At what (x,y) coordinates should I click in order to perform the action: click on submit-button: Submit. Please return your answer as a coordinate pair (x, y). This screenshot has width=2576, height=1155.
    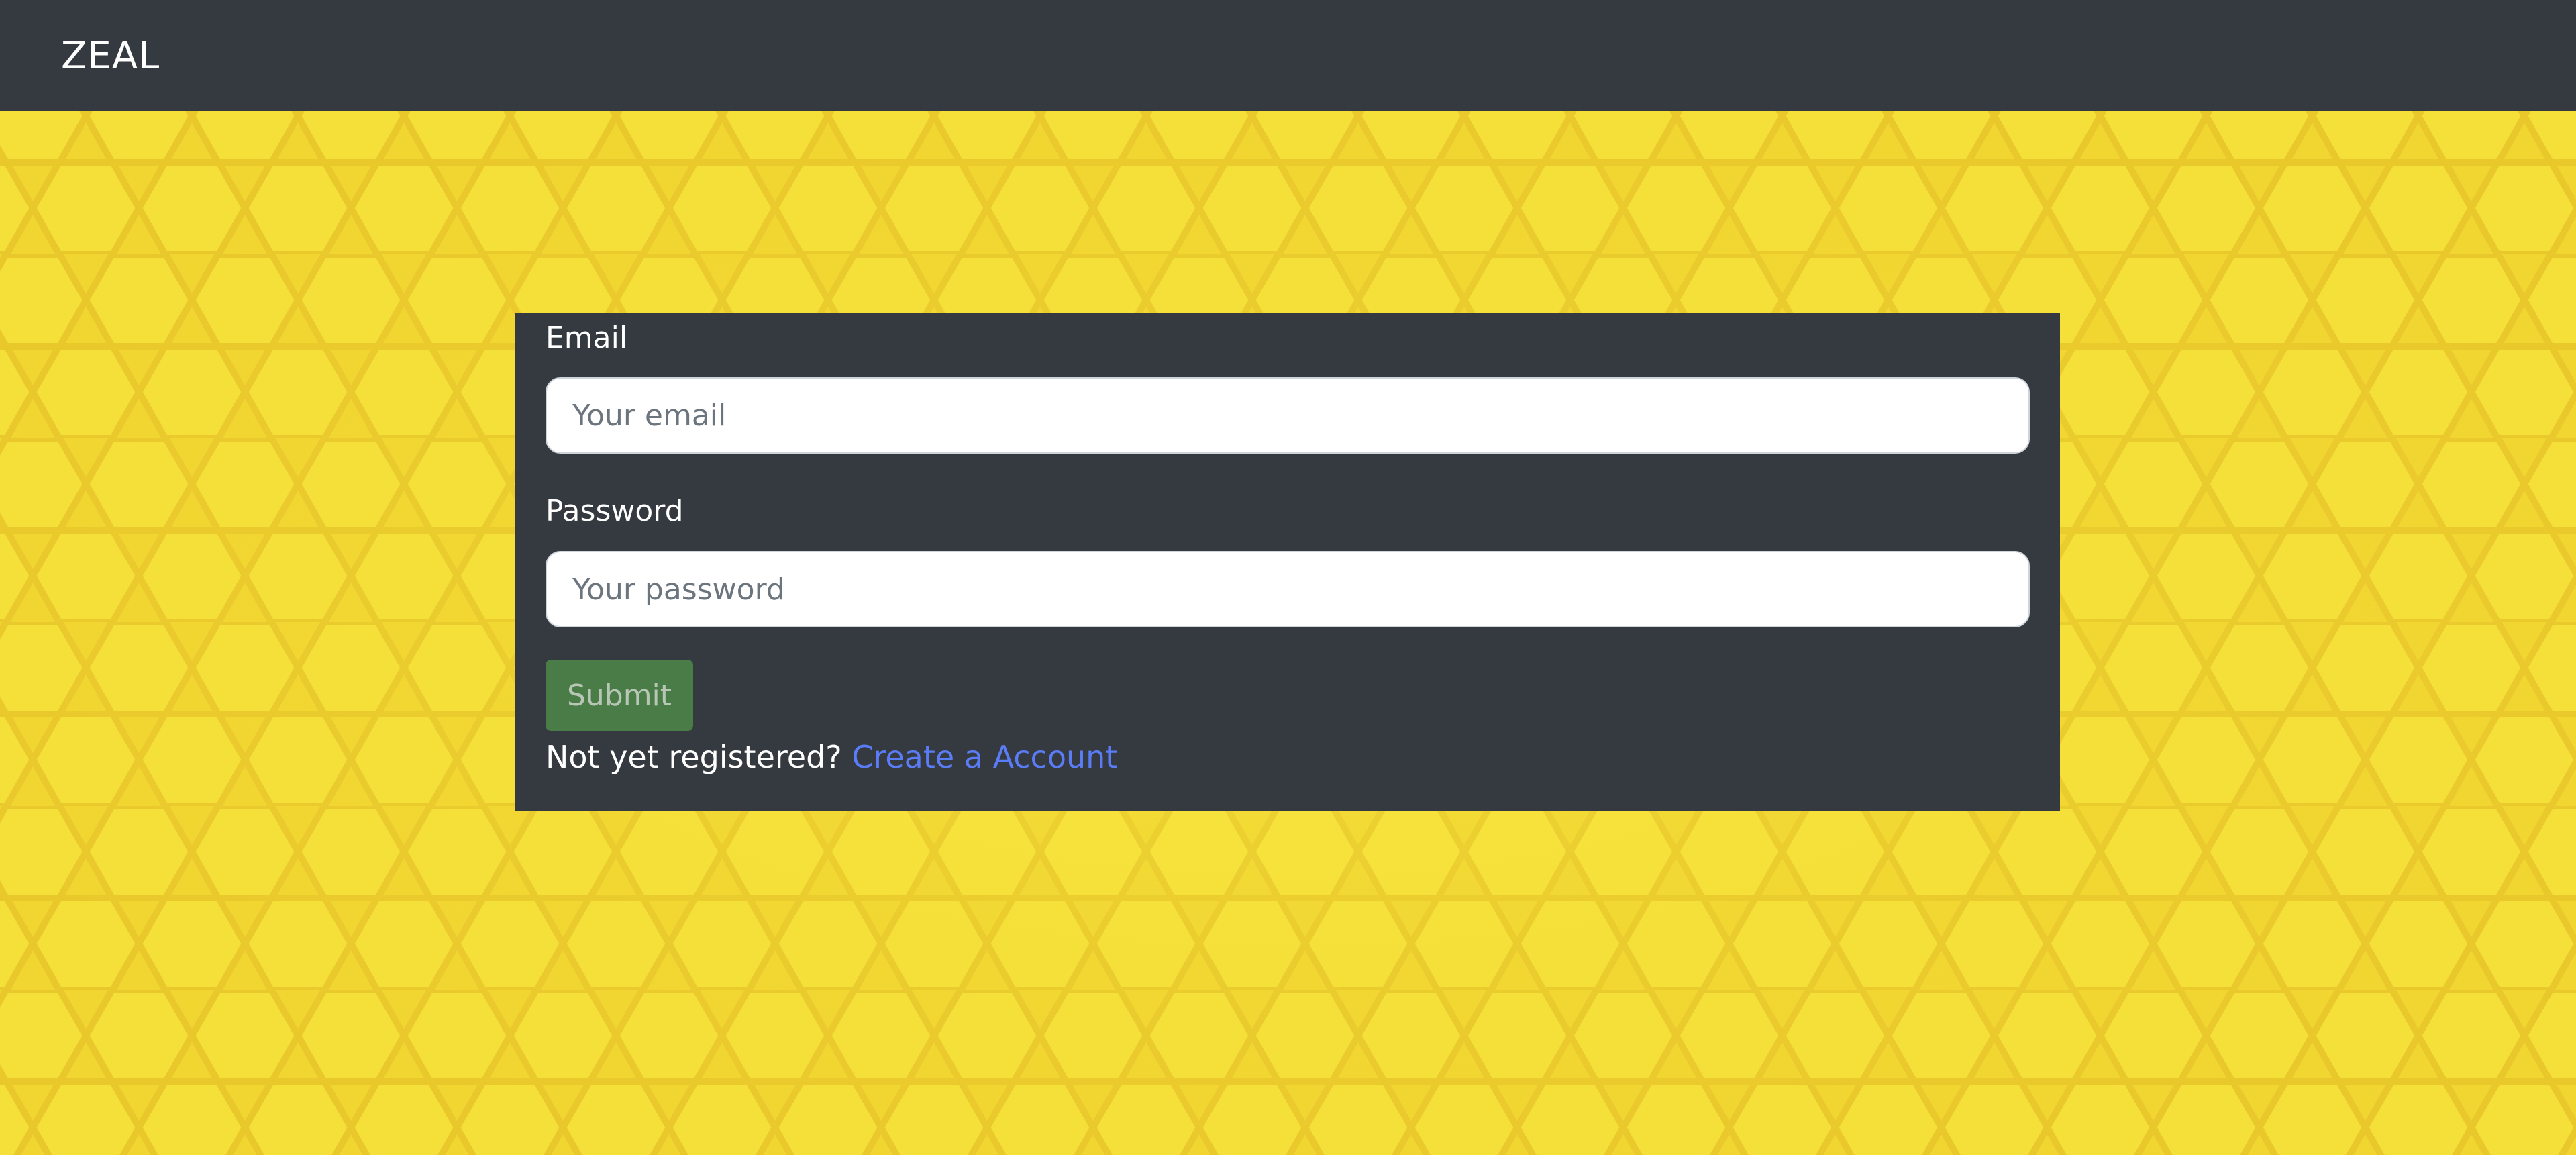
    Looking at the image, I should click on (619, 695).